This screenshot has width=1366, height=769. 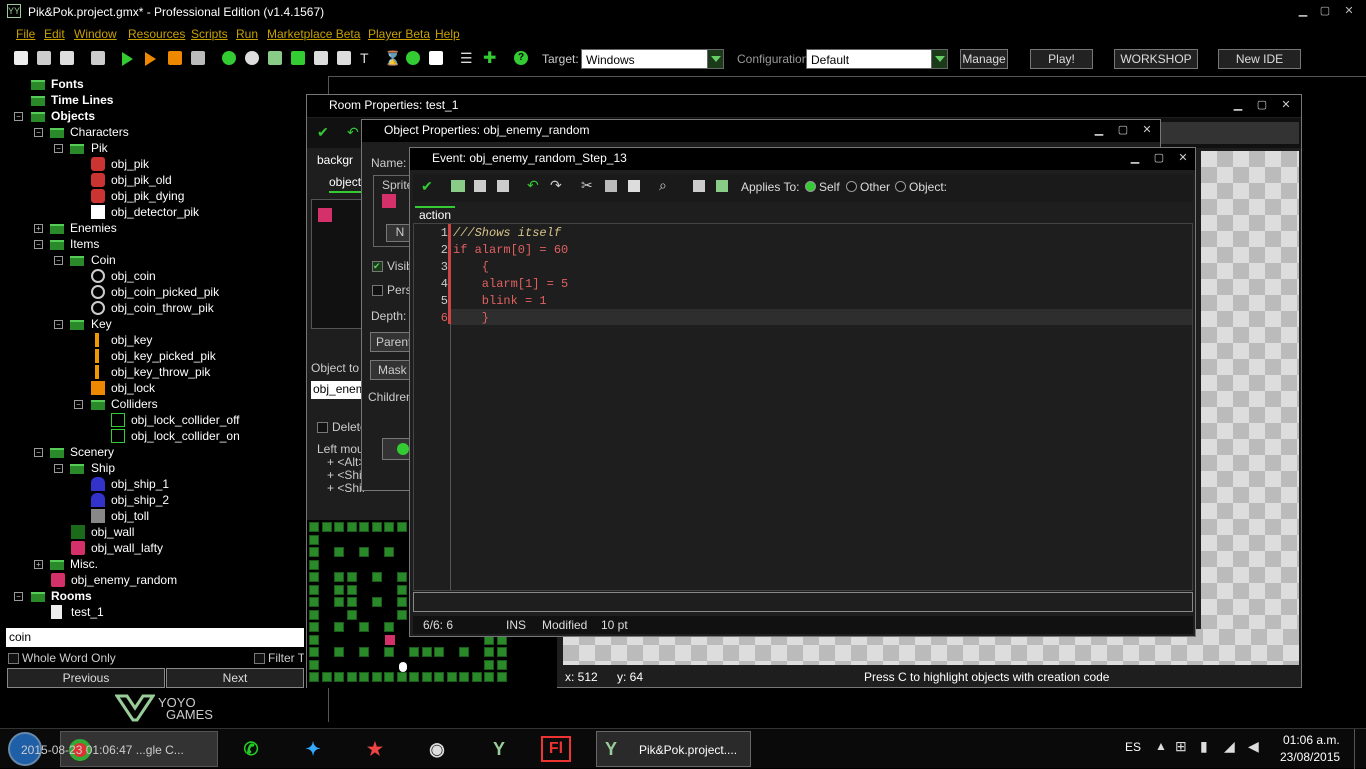 I want to click on copy-icon, so click(x=611, y=186).